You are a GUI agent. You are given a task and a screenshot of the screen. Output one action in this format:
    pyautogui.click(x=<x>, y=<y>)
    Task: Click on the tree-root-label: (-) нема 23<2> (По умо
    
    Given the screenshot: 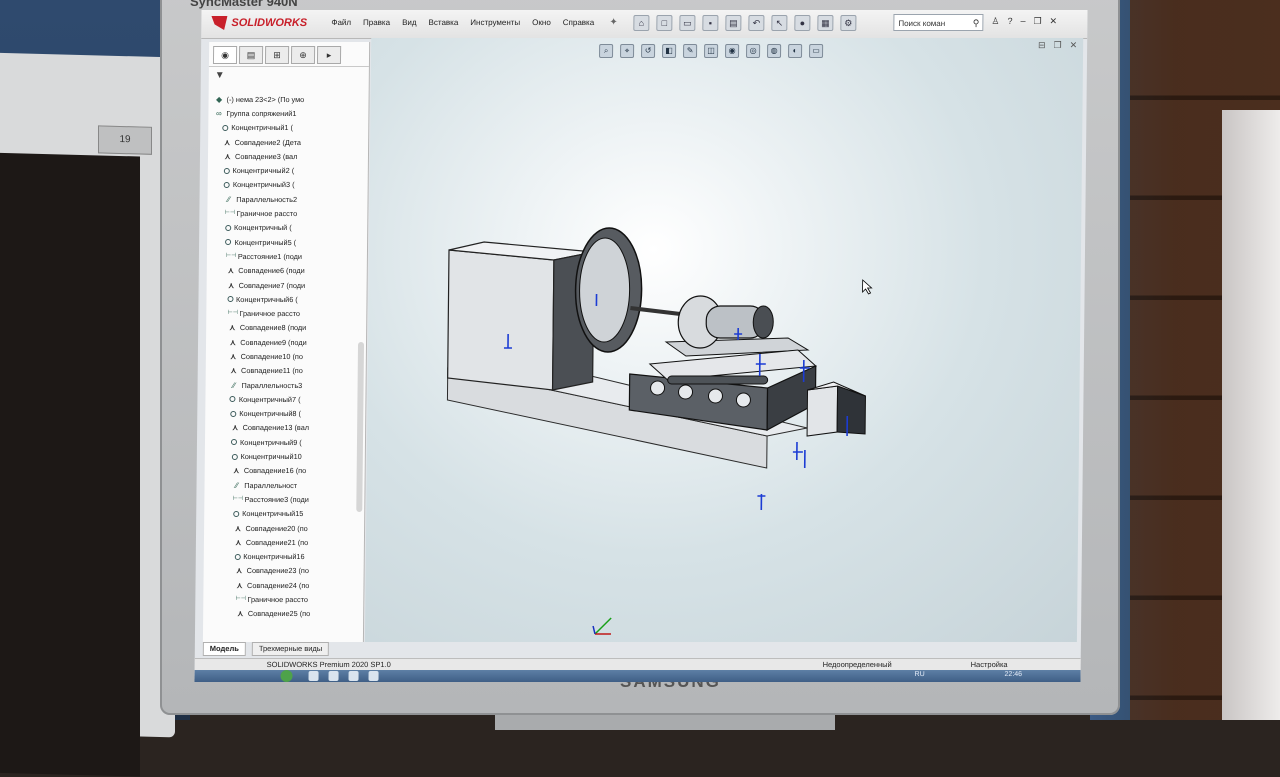 What is the action you would take?
    pyautogui.click(x=266, y=99)
    